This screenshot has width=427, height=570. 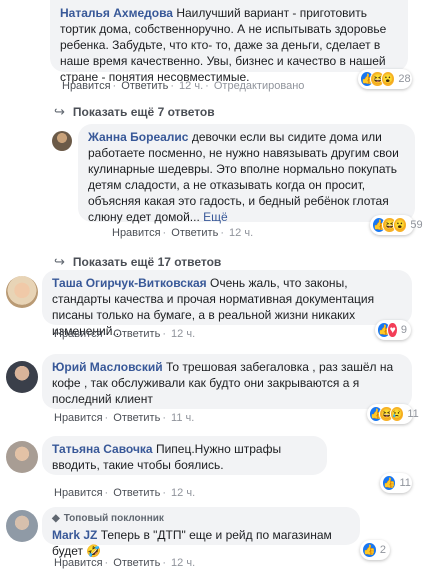 I want to click on see-more-link: Ещё, so click(x=215, y=217).